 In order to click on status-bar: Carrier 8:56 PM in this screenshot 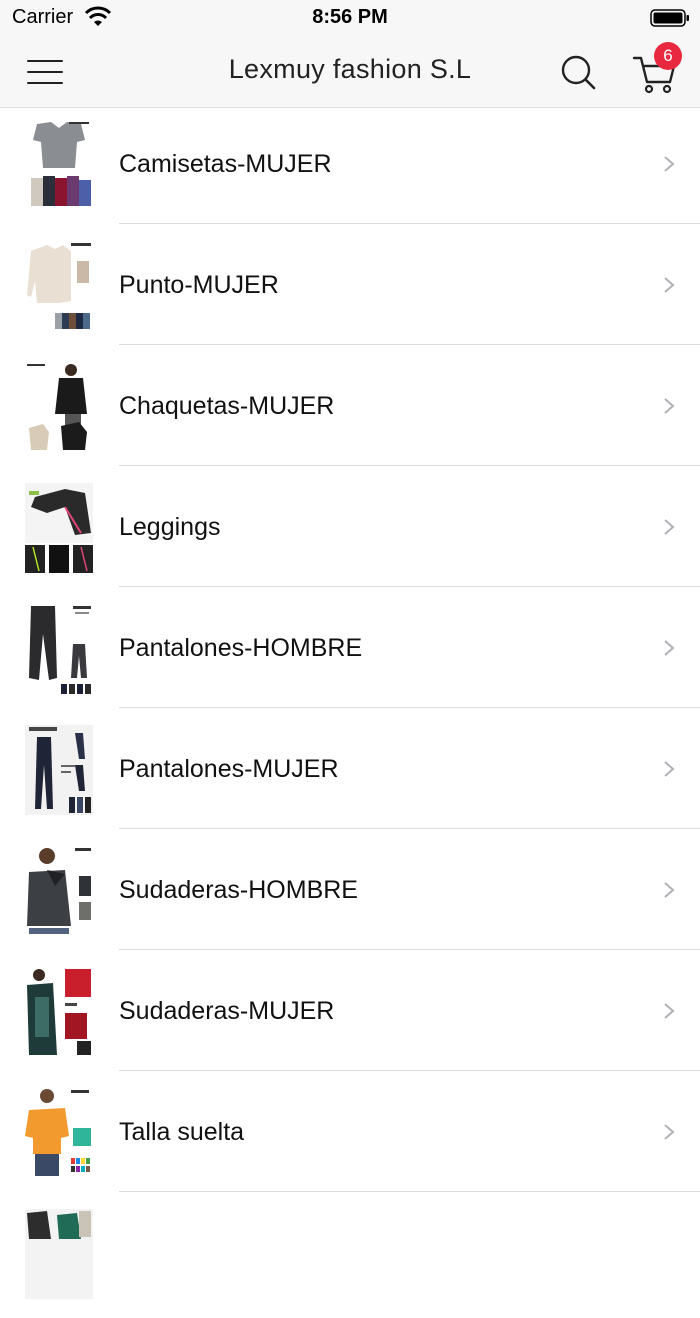, I will do `click(350, 18)`.